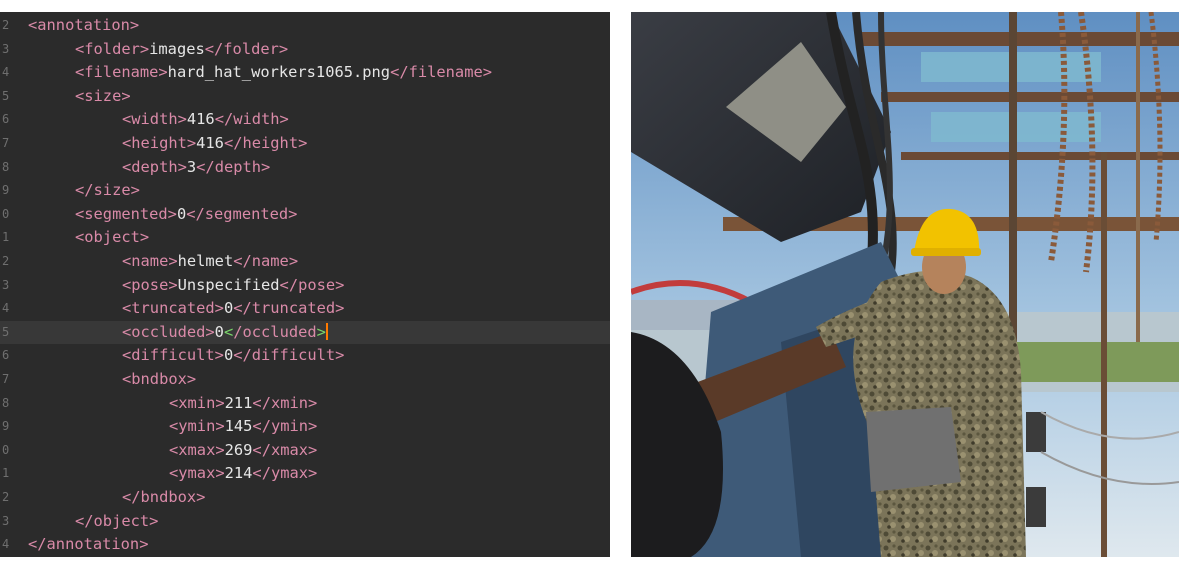 The height and width of the screenshot is (569, 1202). I want to click on xml-open-tag: </object>, so click(117, 520).